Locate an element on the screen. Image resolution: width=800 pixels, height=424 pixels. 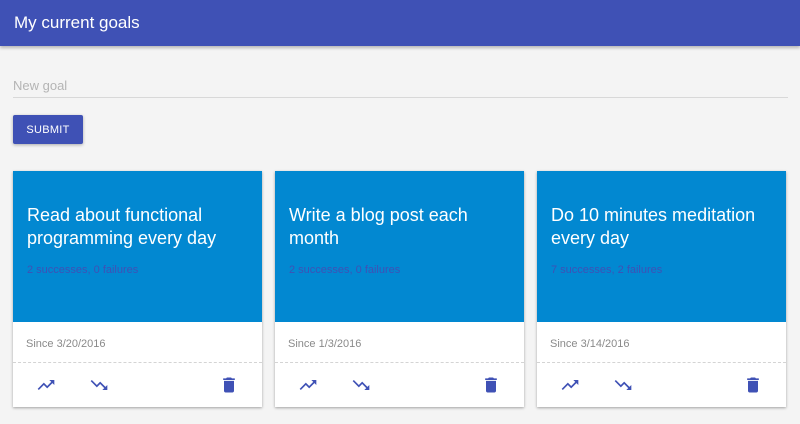
page-title: My current goals is located at coordinates (77, 22).